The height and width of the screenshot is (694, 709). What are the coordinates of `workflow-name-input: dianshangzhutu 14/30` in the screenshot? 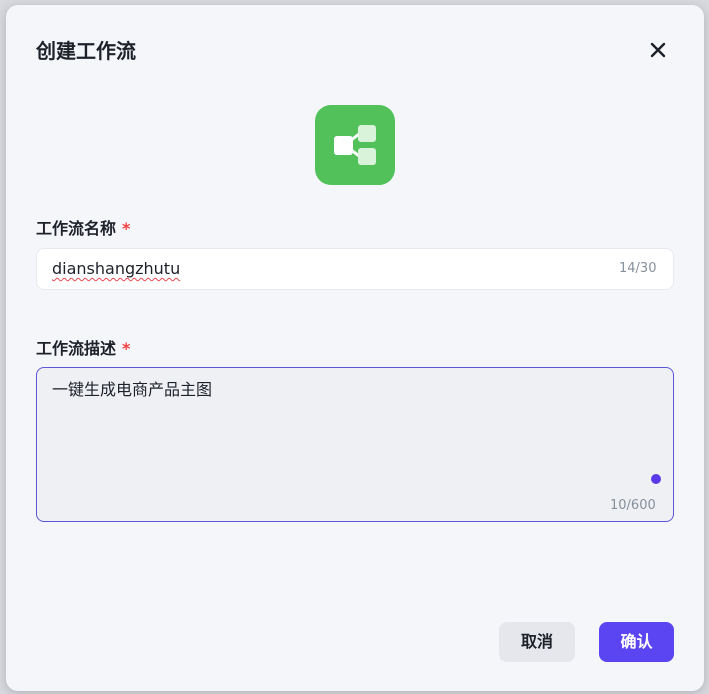 It's located at (355, 269).